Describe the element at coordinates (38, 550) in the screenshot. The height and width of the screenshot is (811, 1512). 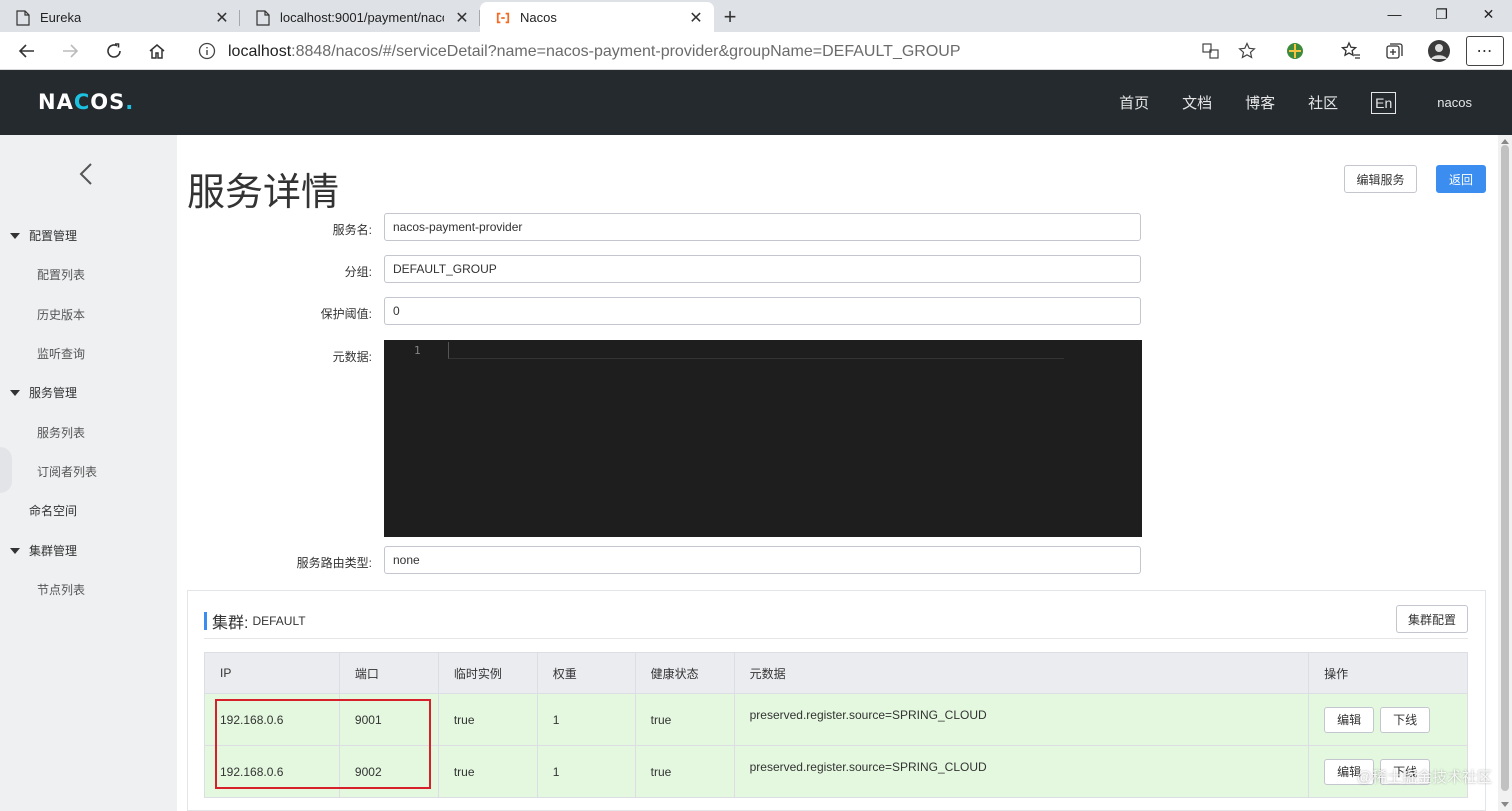
I see `sidebar-group-cluster: 集群管理` at that location.